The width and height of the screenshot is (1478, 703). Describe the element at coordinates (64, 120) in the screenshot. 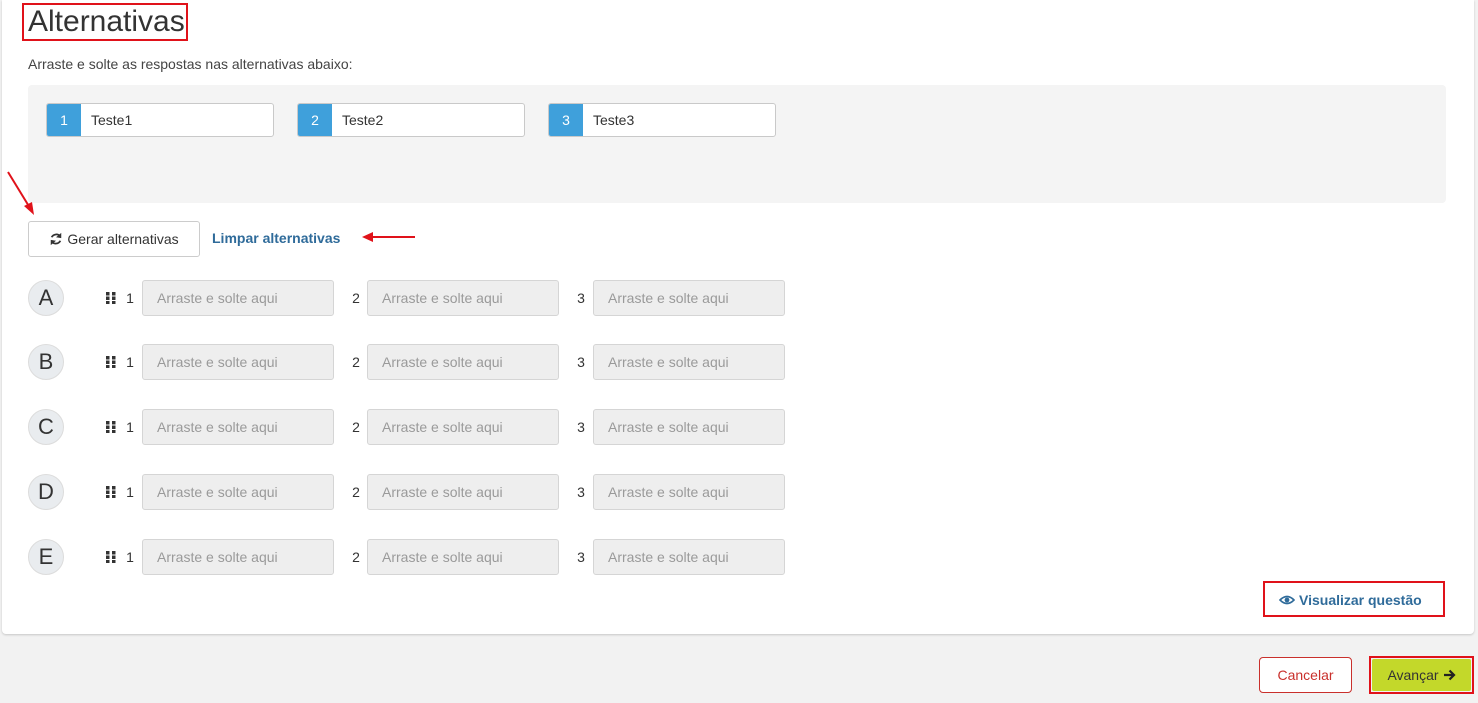

I see `option-number: 1` at that location.